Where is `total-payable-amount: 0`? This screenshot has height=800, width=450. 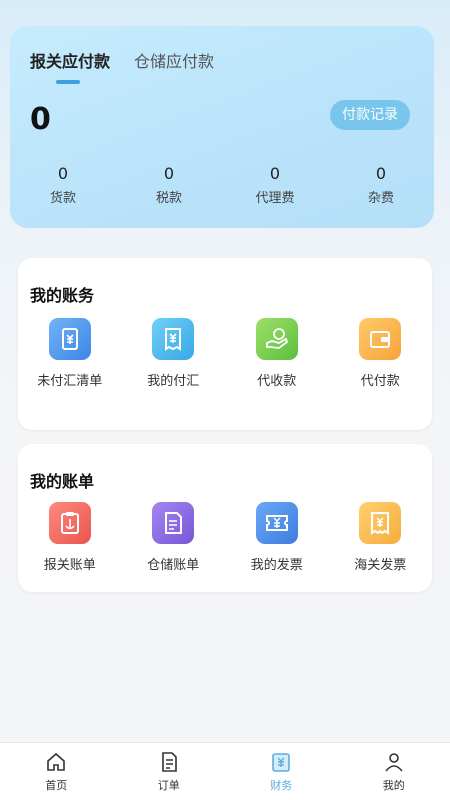 total-payable-amount: 0 is located at coordinates (40, 119).